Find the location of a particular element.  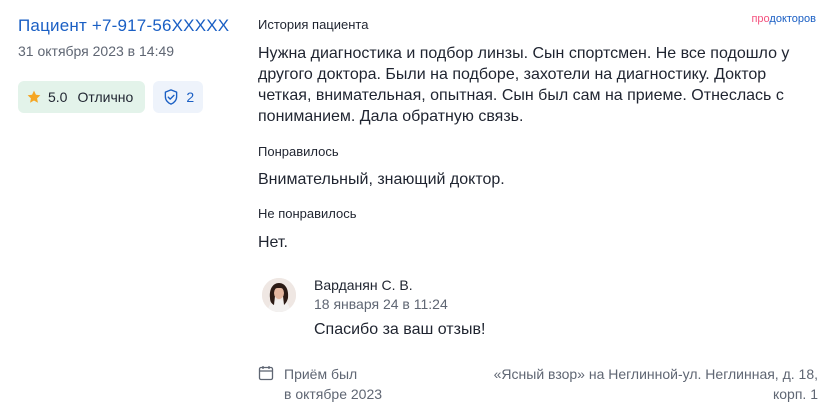

visit-date: Приём был в октябре 2023 is located at coordinates (344, 384).